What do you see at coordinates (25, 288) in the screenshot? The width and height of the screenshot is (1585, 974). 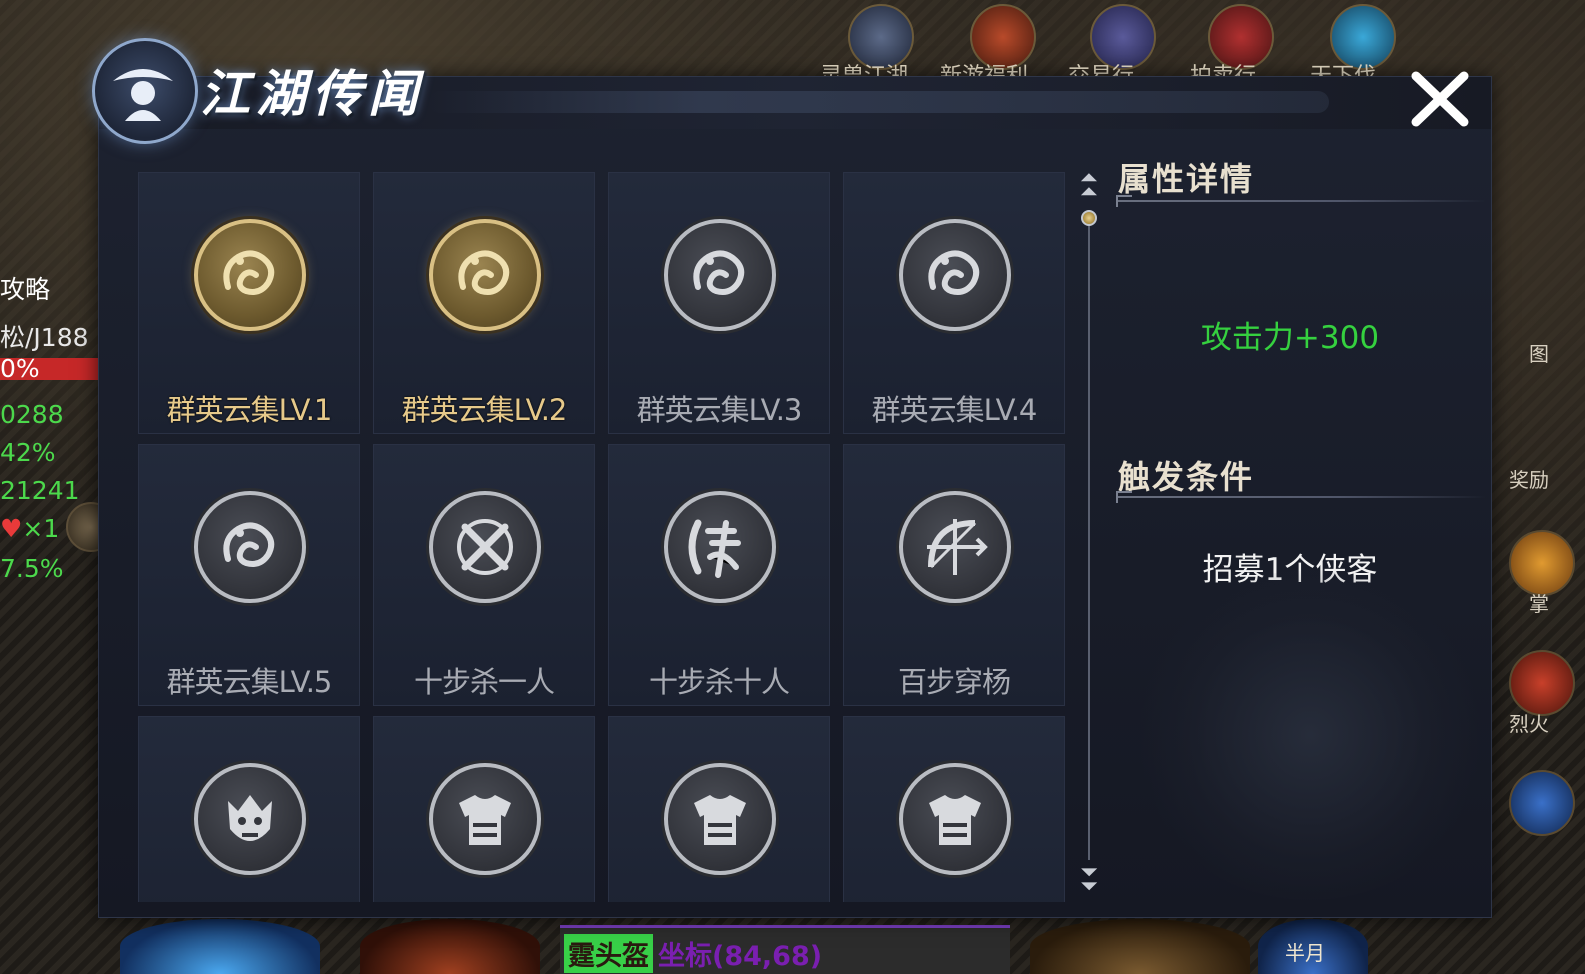 I see `strategy-label: 攻略` at bounding box center [25, 288].